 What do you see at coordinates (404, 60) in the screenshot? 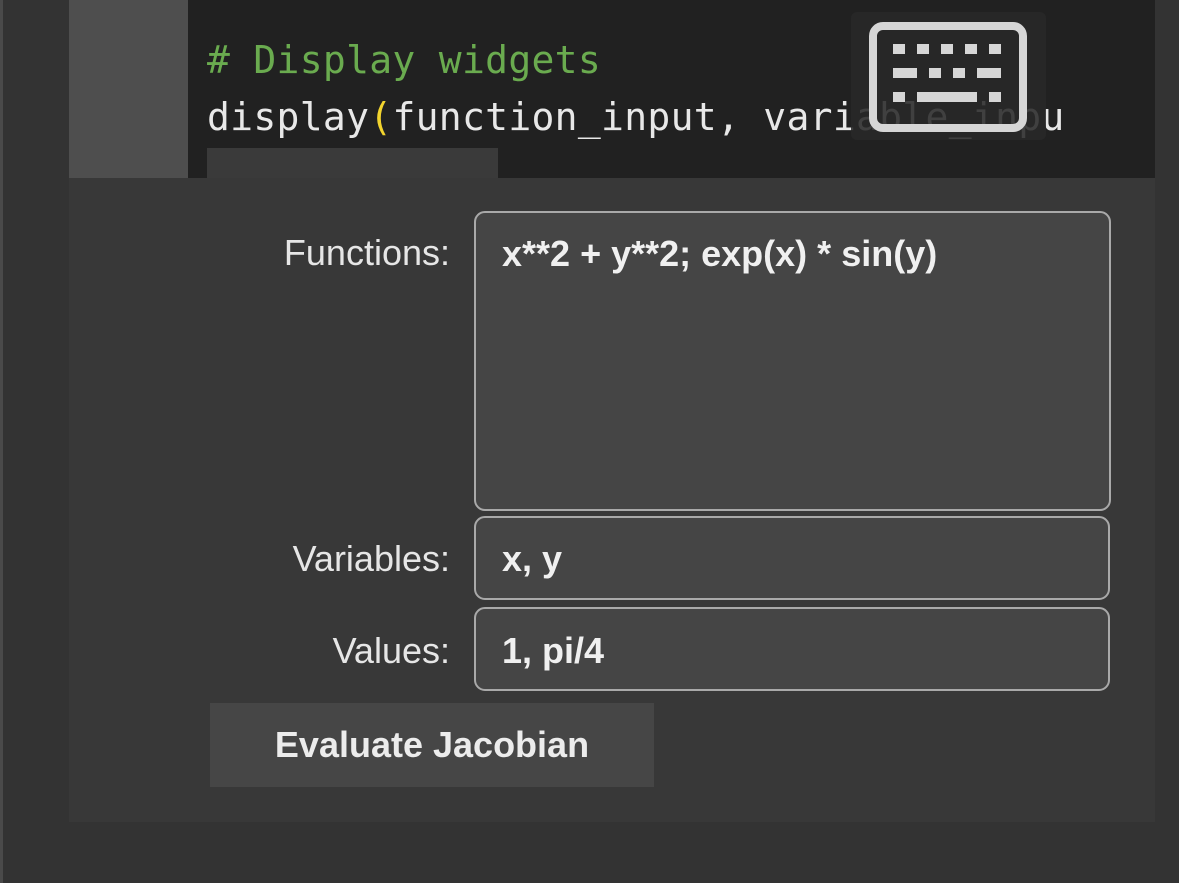
I see `code-comment-line: # Display widgets` at bounding box center [404, 60].